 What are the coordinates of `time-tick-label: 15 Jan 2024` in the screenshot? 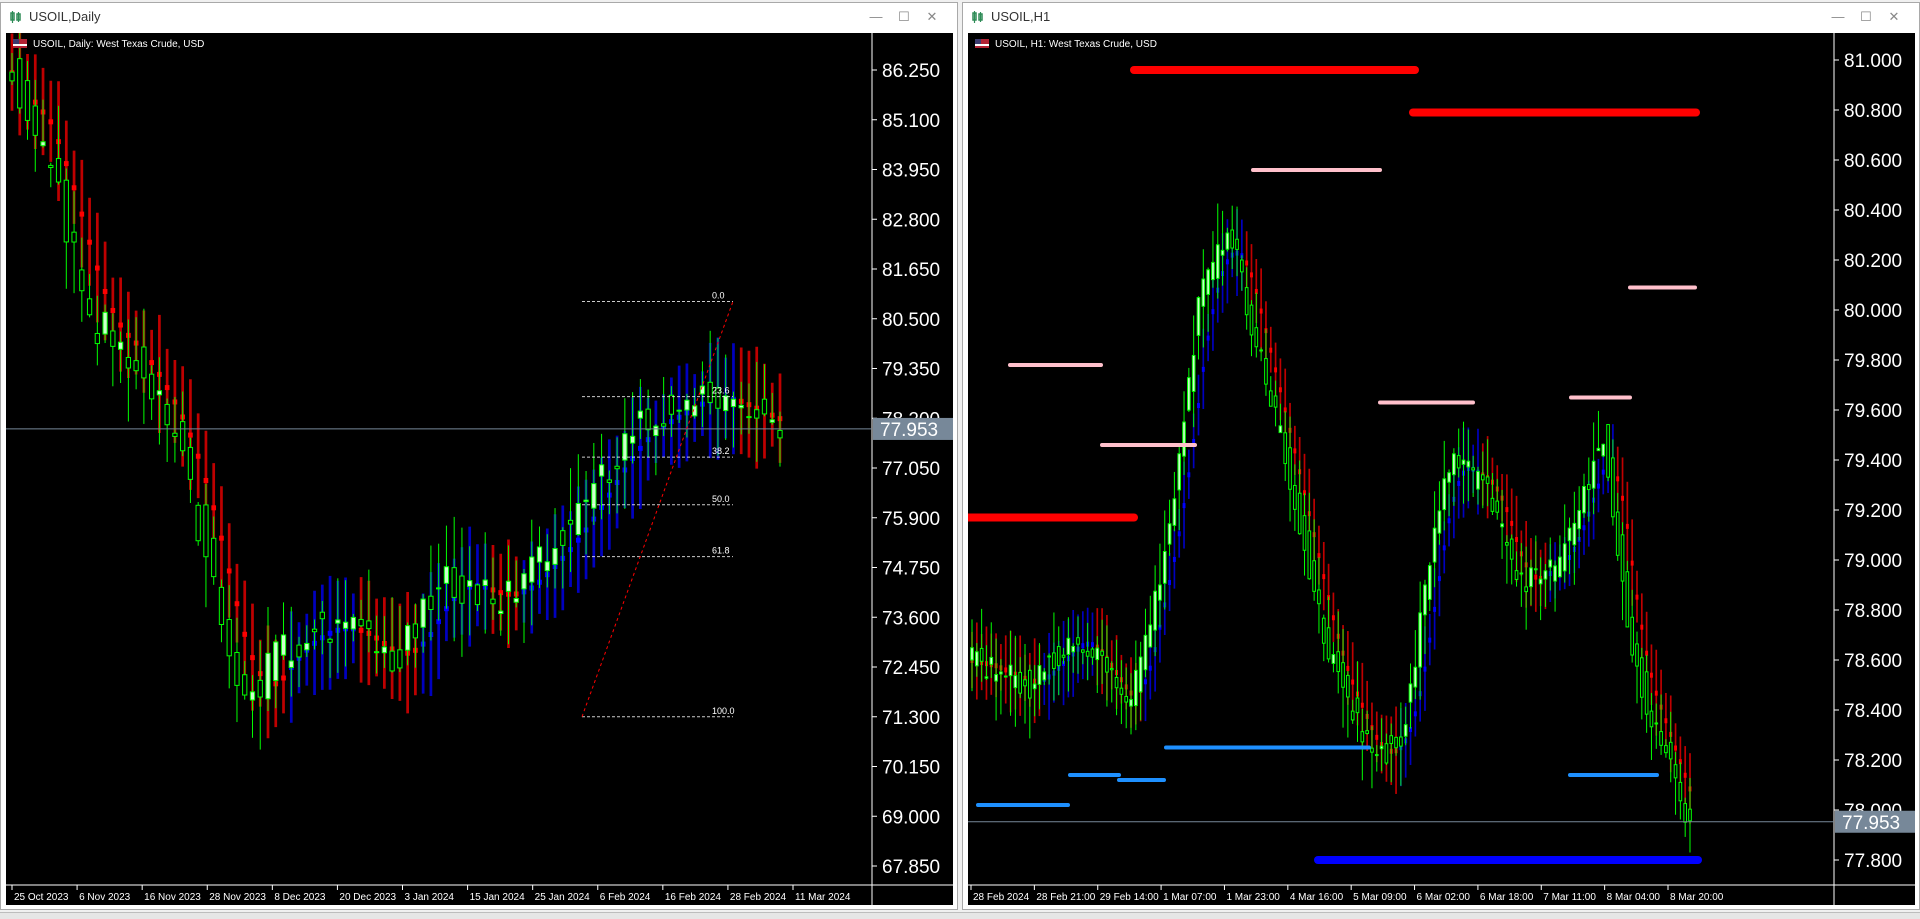 It's located at (497, 897).